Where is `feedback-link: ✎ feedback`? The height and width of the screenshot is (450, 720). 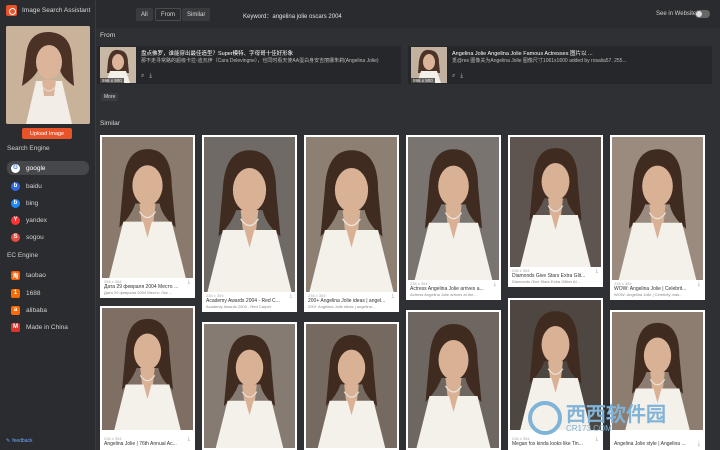
feedback-link: ✎ feedback is located at coordinates (19, 441).